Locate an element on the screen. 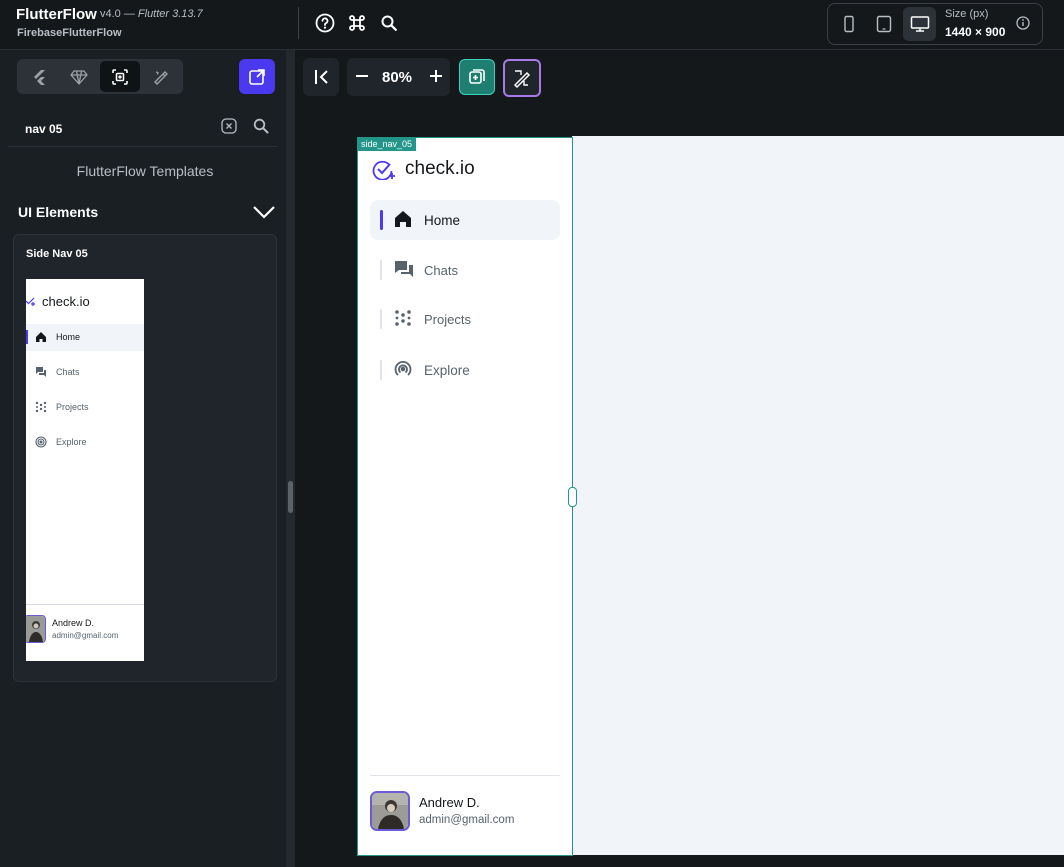 The image size is (1064, 867). add-page-button is located at coordinates (477, 77).